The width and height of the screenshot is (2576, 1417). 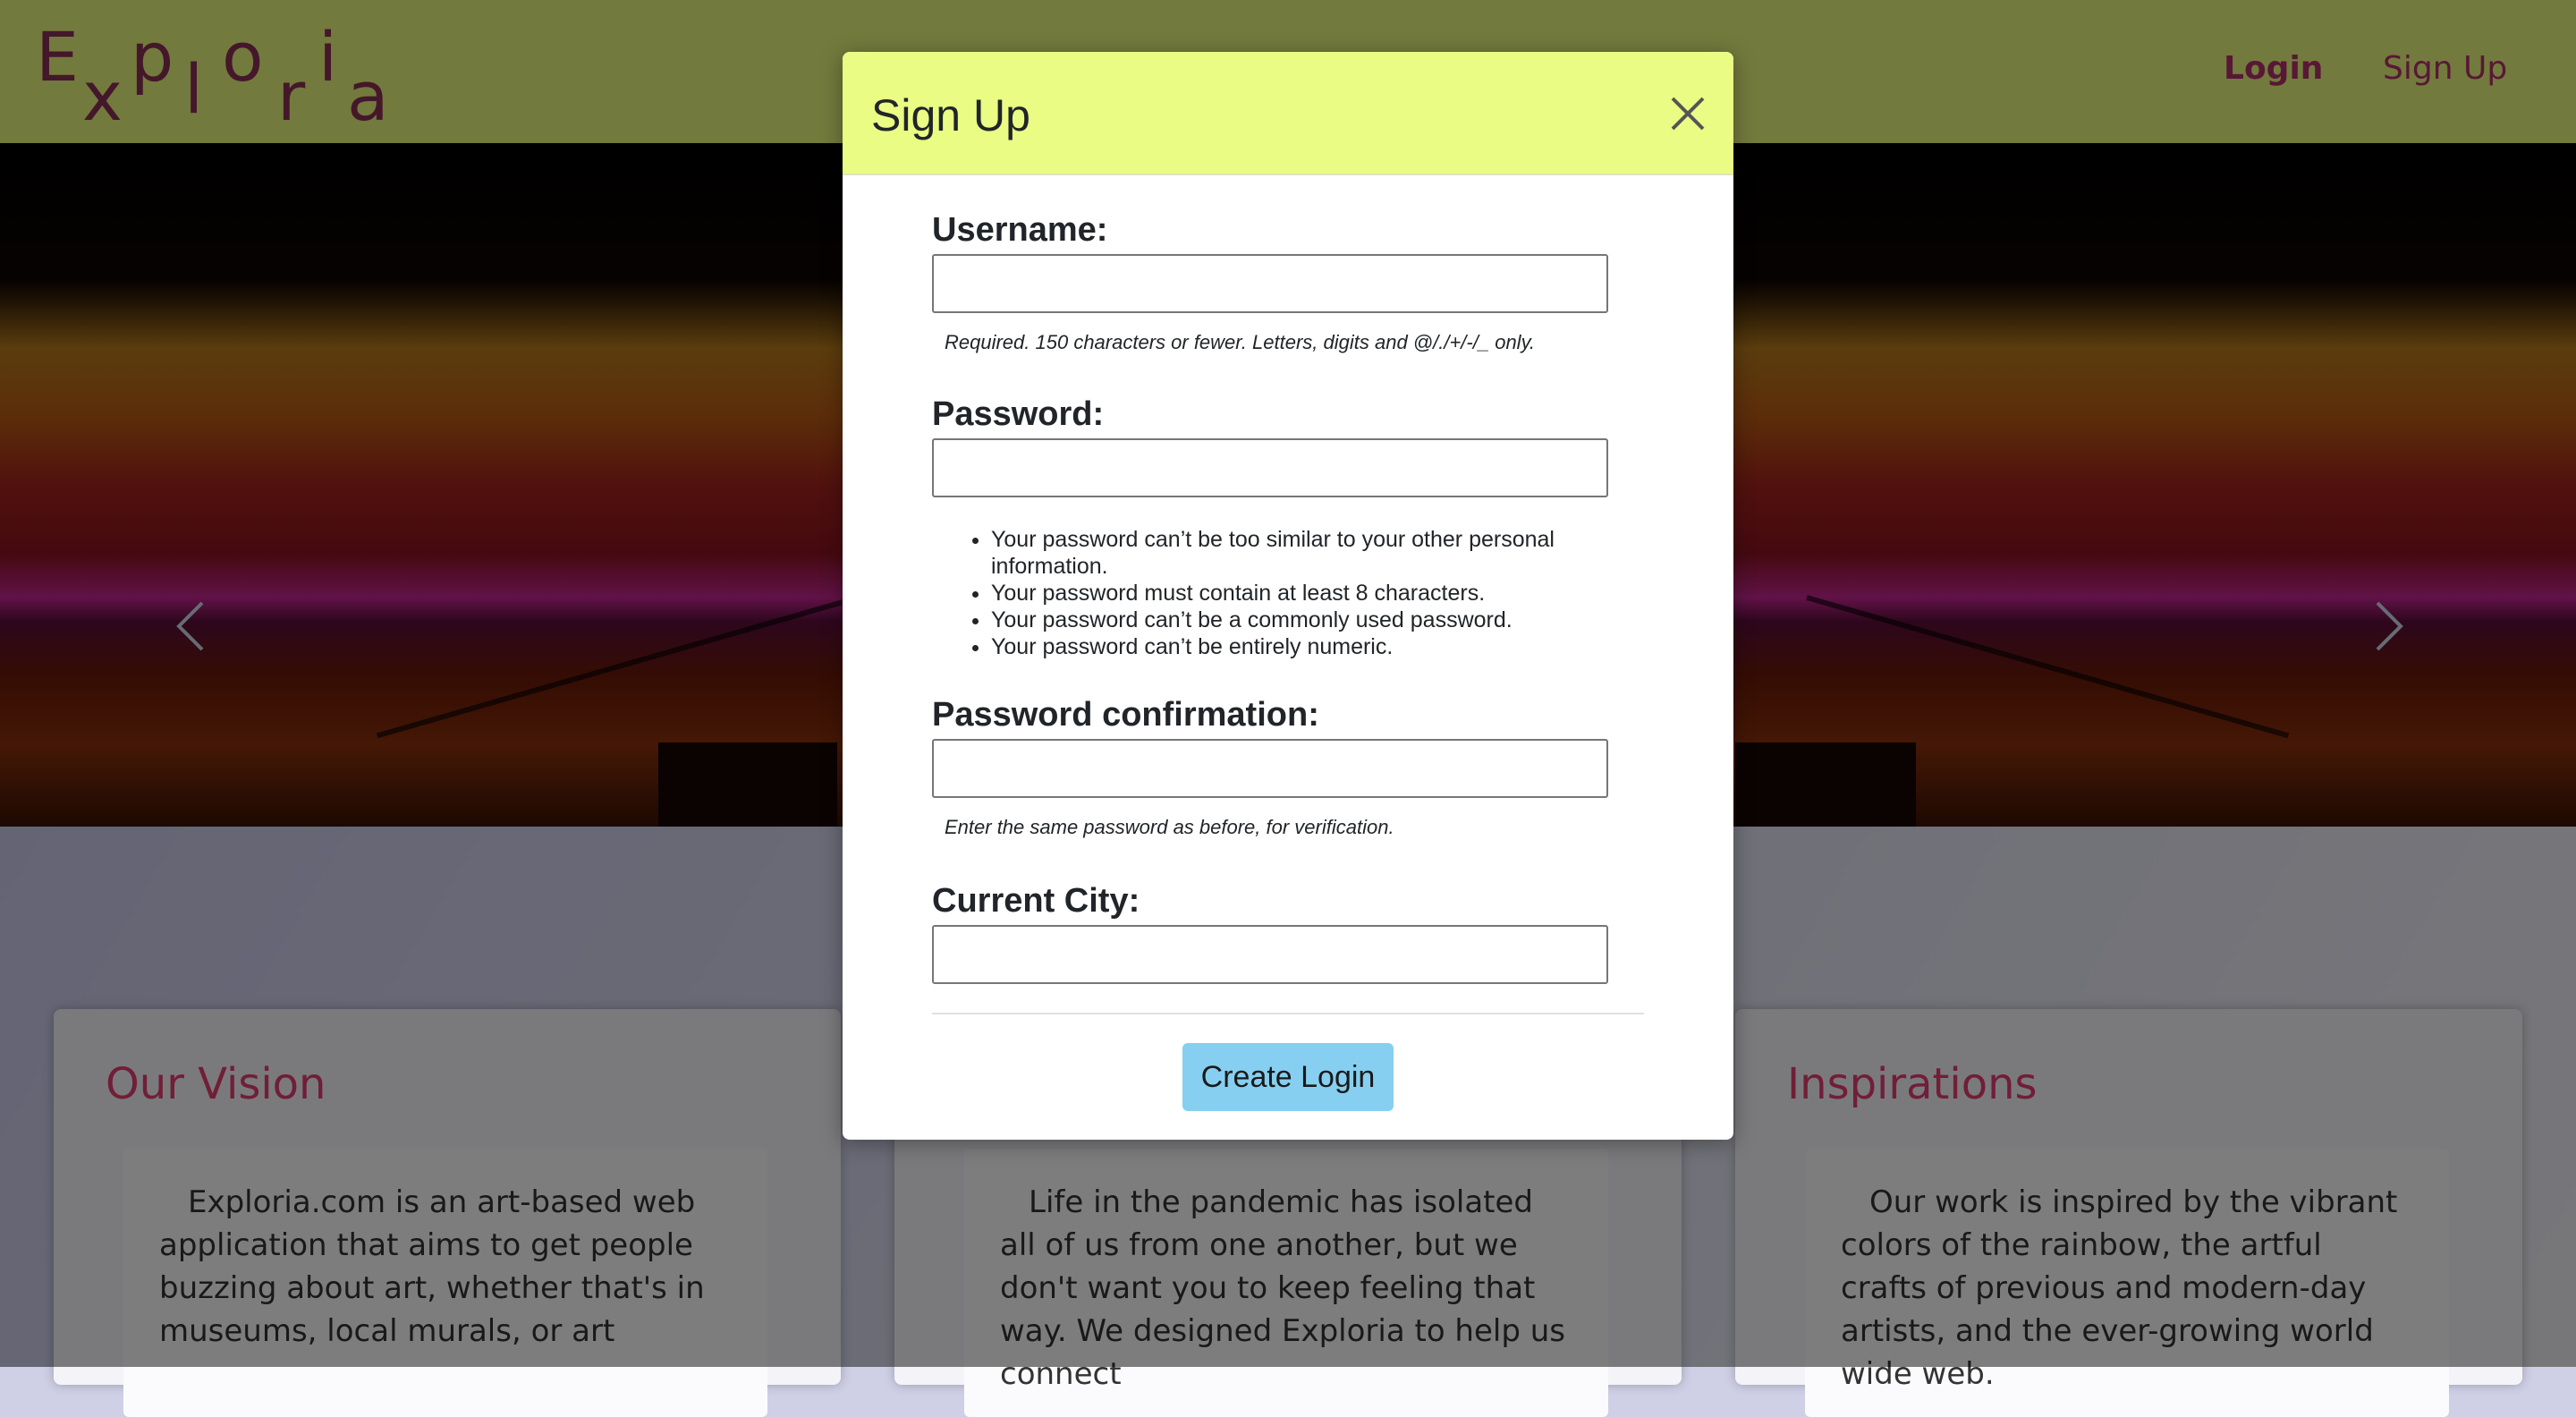 What do you see at coordinates (1036, 901) in the screenshot?
I see `city-label: Current City:` at bounding box center [1036, 901].